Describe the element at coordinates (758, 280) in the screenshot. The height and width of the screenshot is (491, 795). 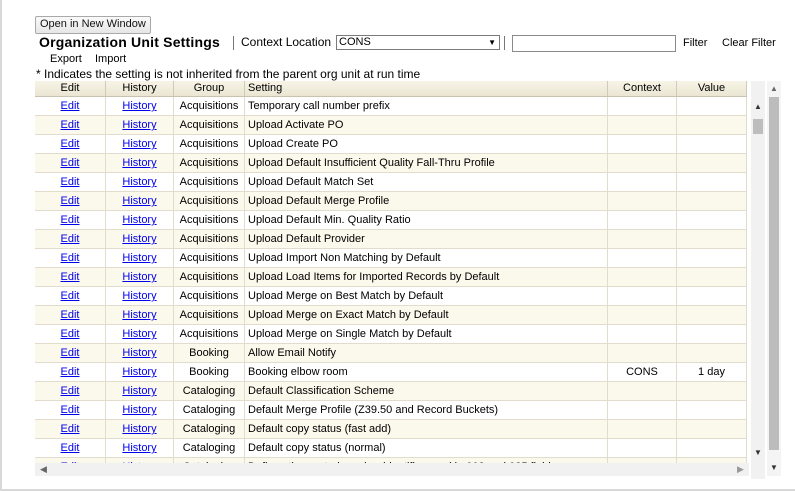
I see `grid-vertical-scrollbar: ▲ ▼` at that location.